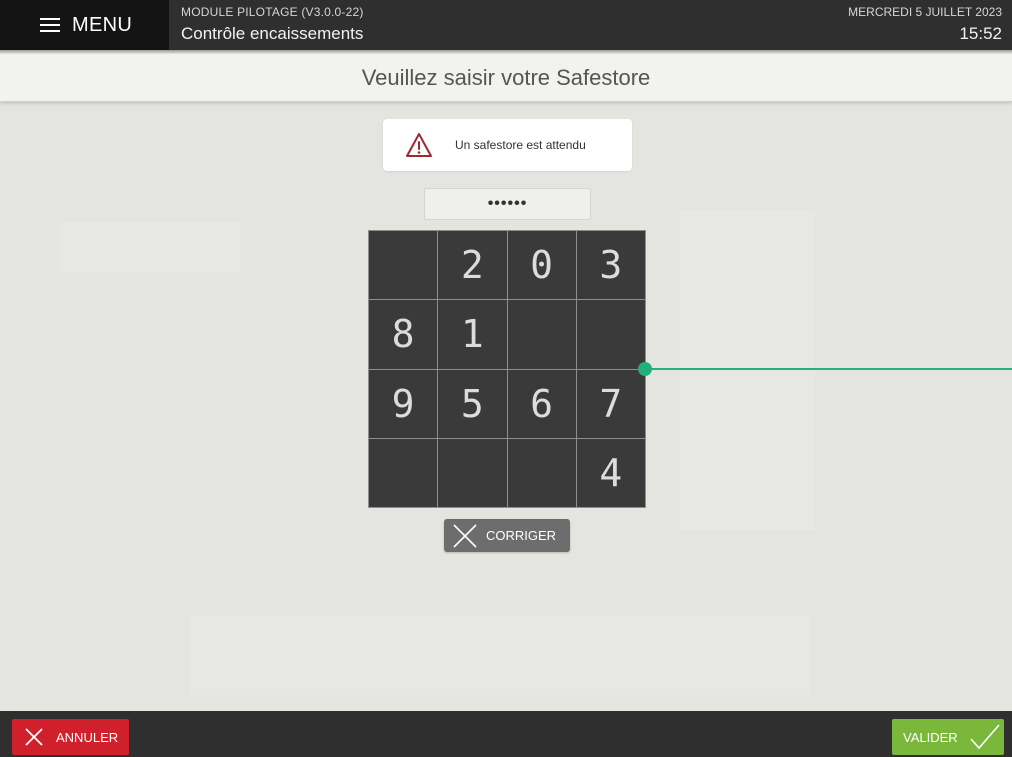 Image resolution: width=1012 pixels, height=757 pixels. What do you see at coordinates (611, 265) in the screenshot?
I see `keypad-key: 3` at bounding box center [611, 265].